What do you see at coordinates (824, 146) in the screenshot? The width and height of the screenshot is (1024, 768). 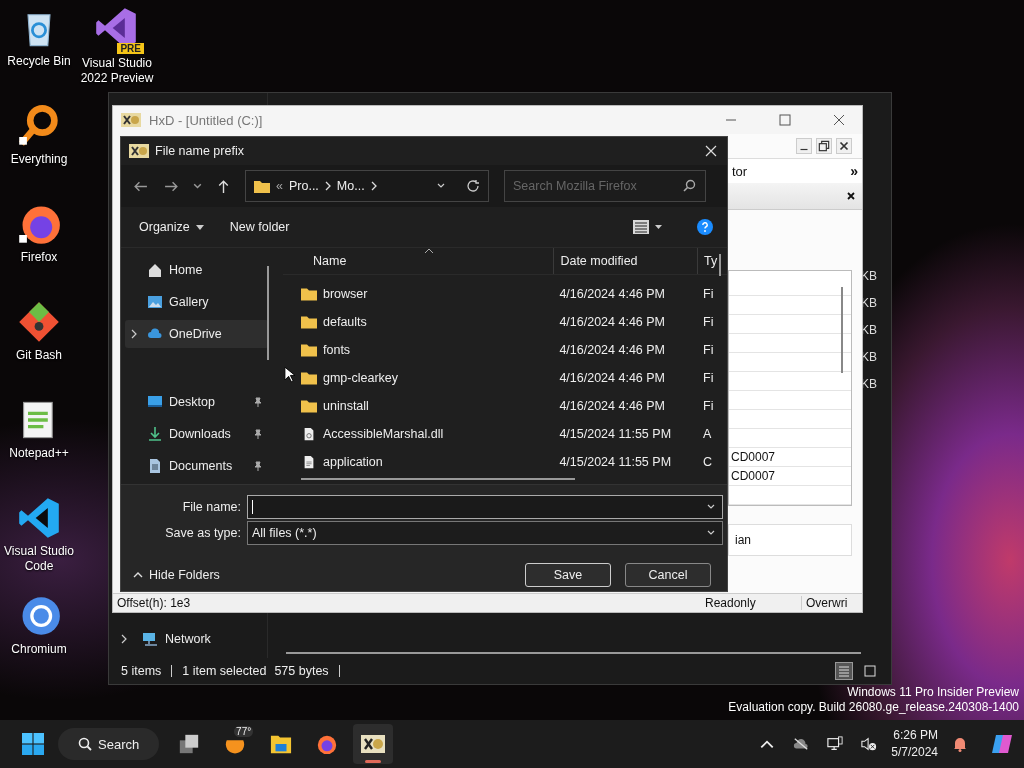 I see `restore-icon` at bounding box center [824, 146].